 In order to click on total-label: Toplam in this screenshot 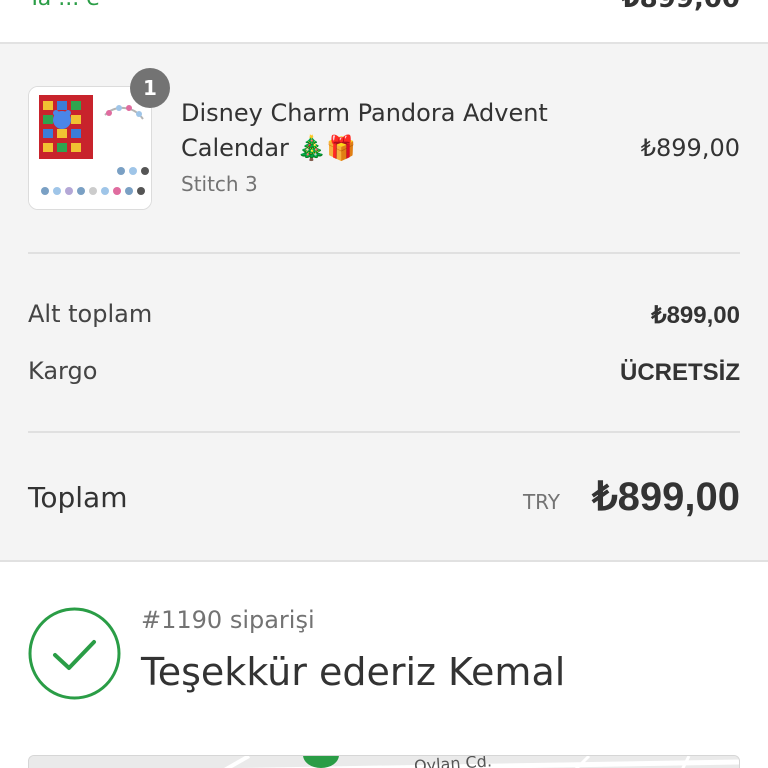, I will do `click(78, 497)`.